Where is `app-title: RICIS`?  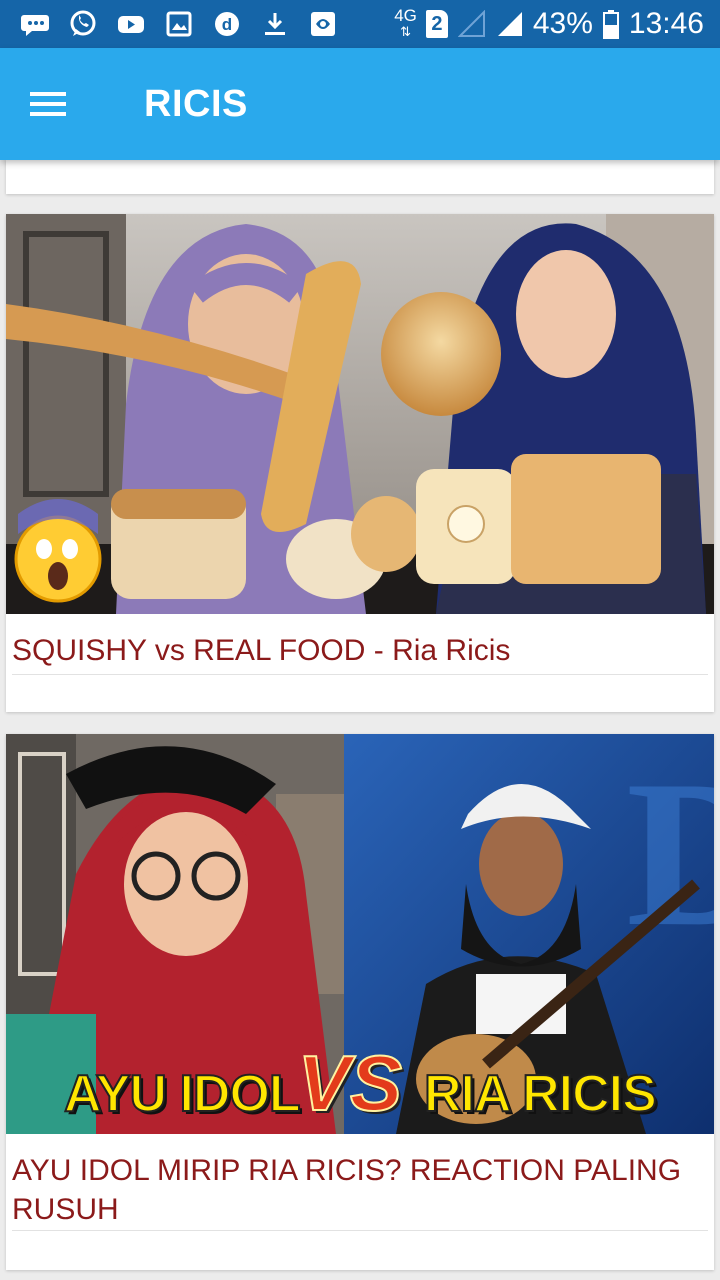
app-title: RICIS is located at coordinates (196, 103).